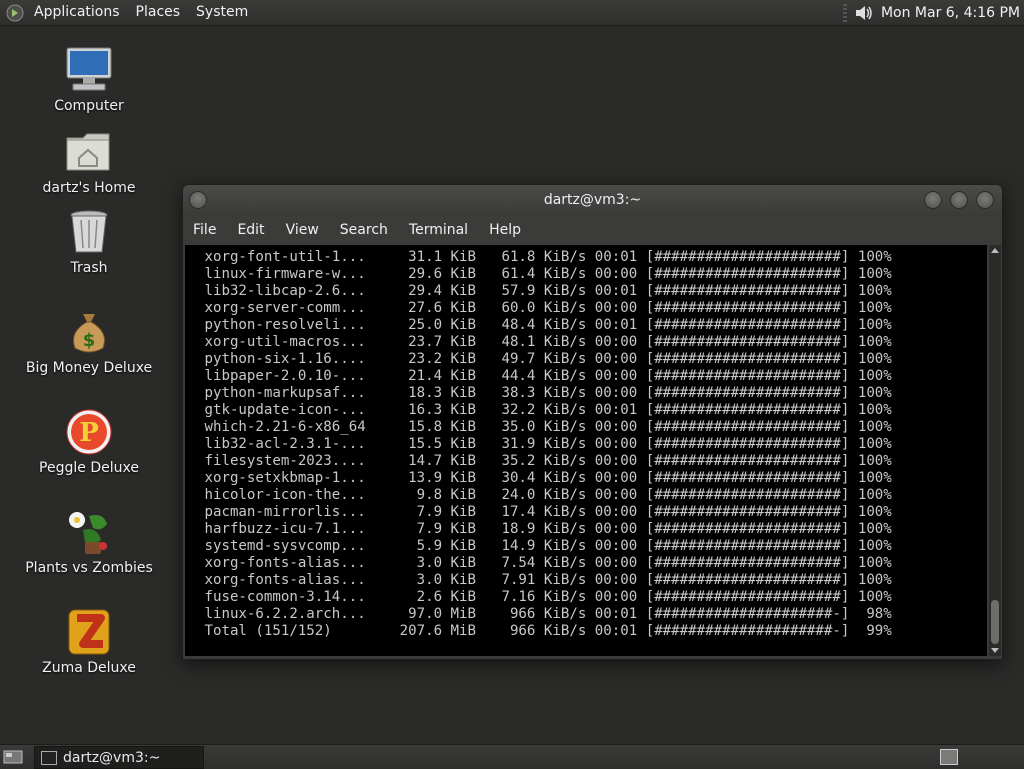 The height and width of the screenshot is (769, 1024). I want to click on bottom-panel: dartz@vm3:~, so click(512, 756).